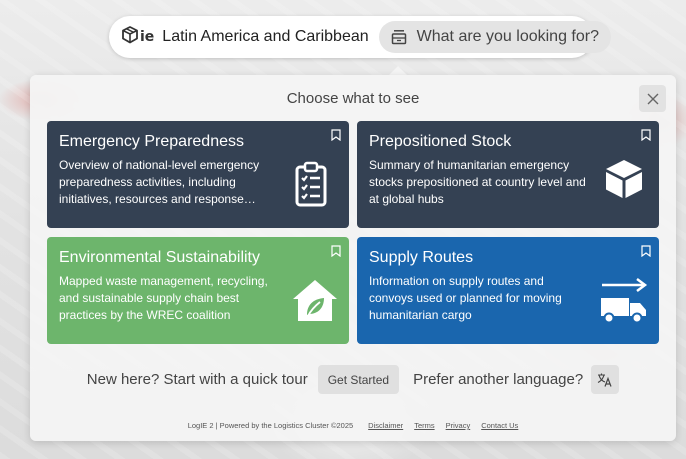 Image resolution: width=686 pixels, height=459 pixels. What do you see at coordinates (624, 301) in the screenshot?
I see `truck-arrow-icon` at bounding box center [624, 301].